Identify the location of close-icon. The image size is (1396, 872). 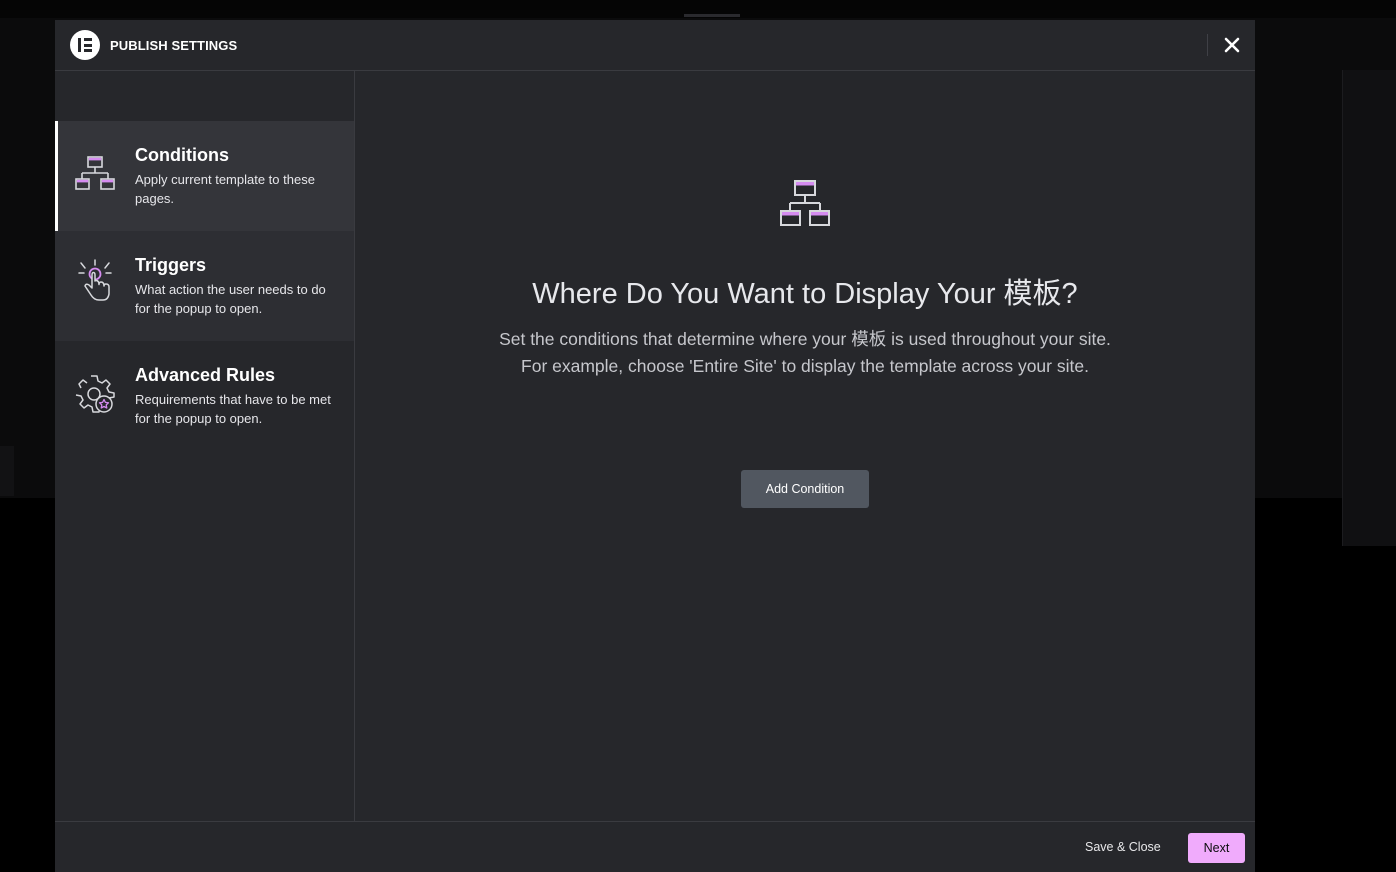
(1232, 45).